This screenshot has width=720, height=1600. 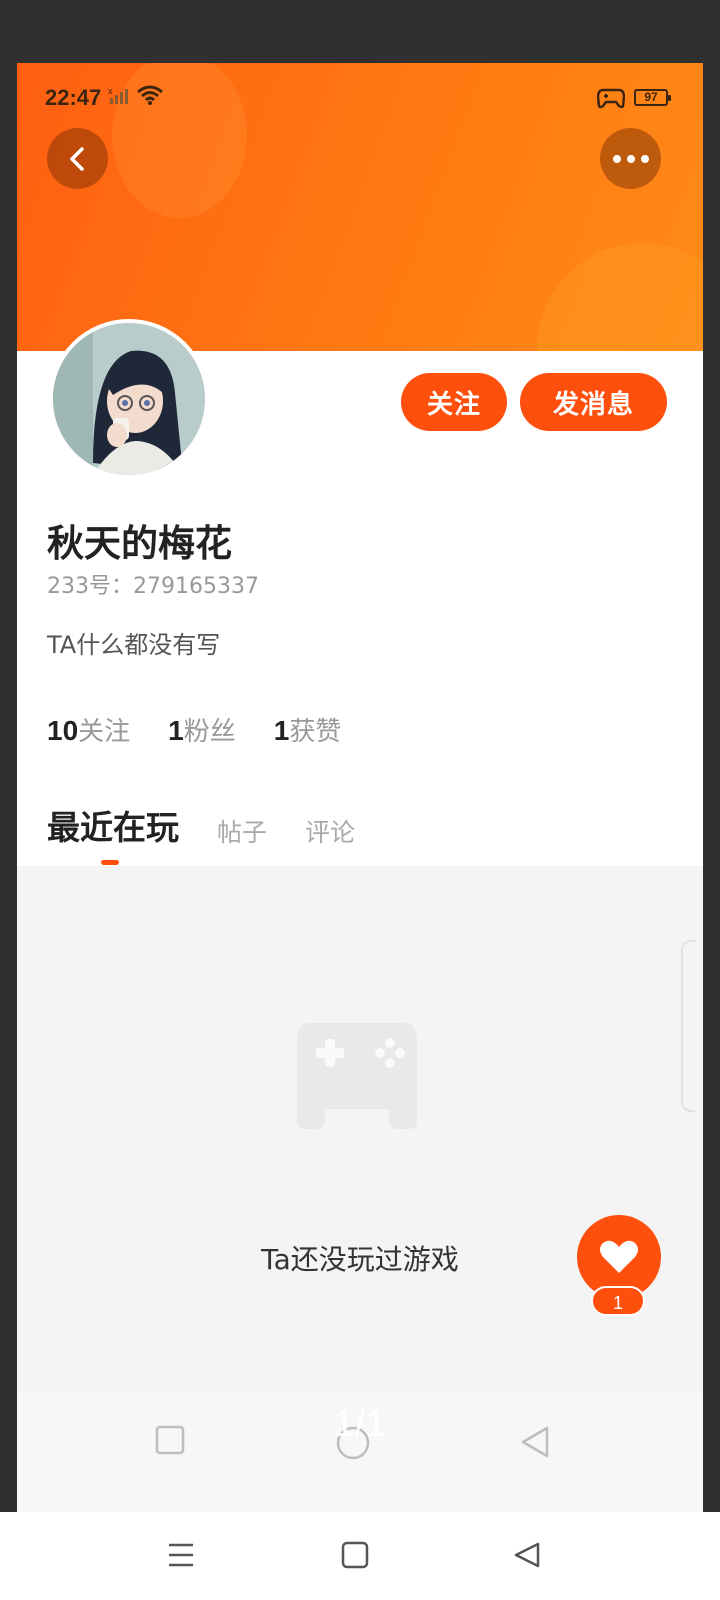 I want to click on user-bio: TA什么都没有写, so click(x=134, y=645).